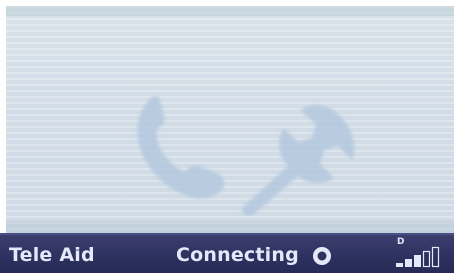 This screenshot has width=454, height=273. I want to click on status-bar: Tele Aid Connecting D, so click(227, 253).